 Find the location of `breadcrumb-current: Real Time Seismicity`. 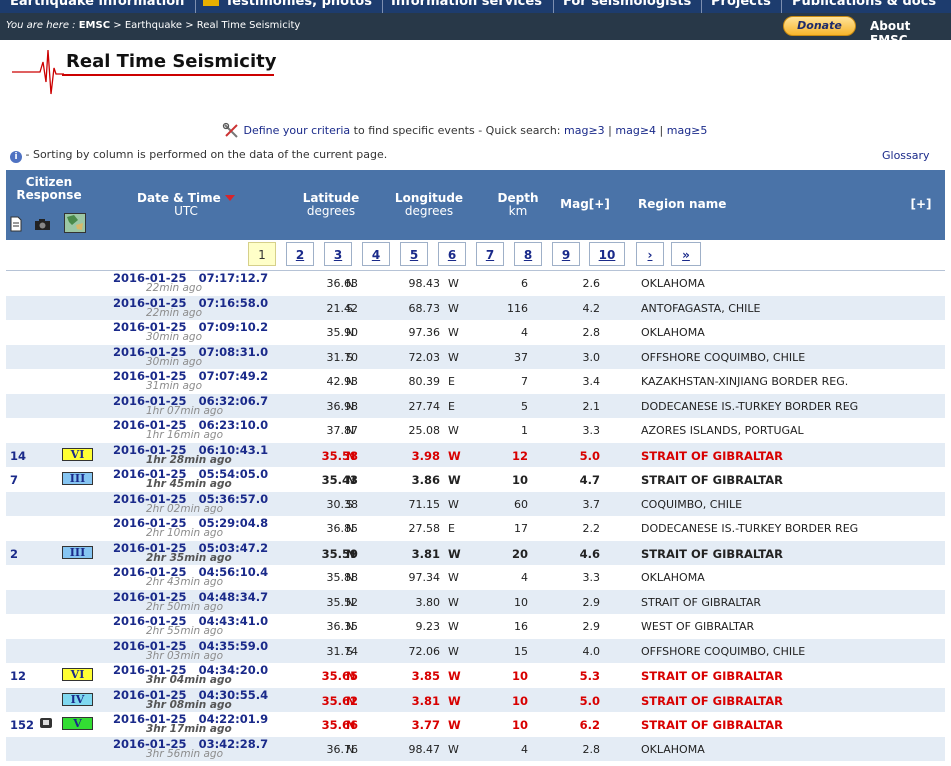

breadcrumb-current: Real Time Seismicity is located at coordinates (248, 25).